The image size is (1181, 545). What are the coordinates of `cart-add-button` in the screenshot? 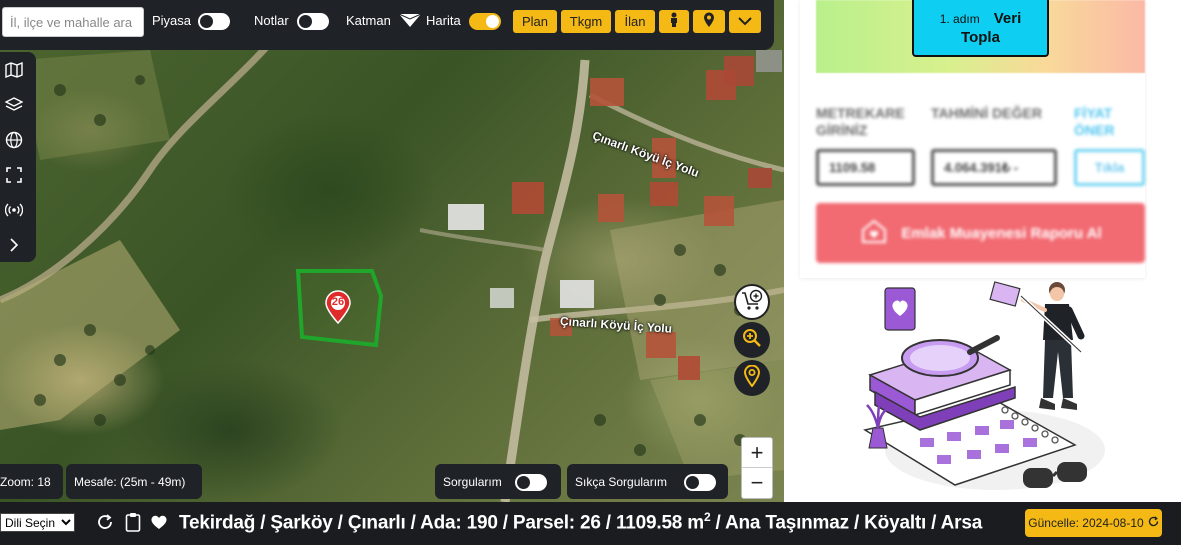 It's located at (752, 302).